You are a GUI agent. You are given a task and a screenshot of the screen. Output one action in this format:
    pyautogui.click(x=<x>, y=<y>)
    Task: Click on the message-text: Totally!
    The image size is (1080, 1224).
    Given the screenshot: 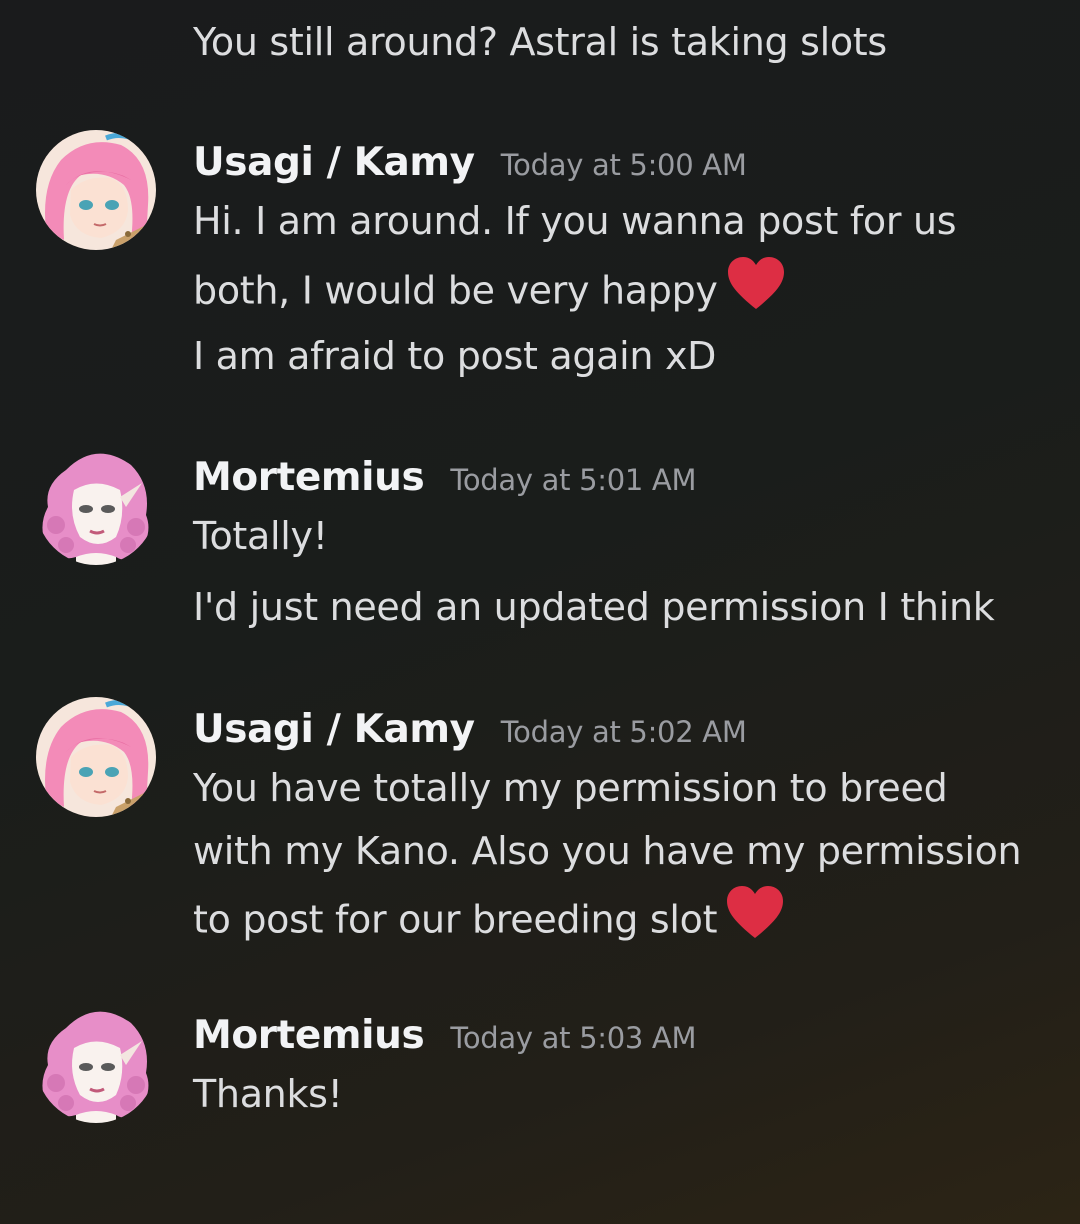 What is the action you would take?
    pyautogui.click(x=260, y=536)
    